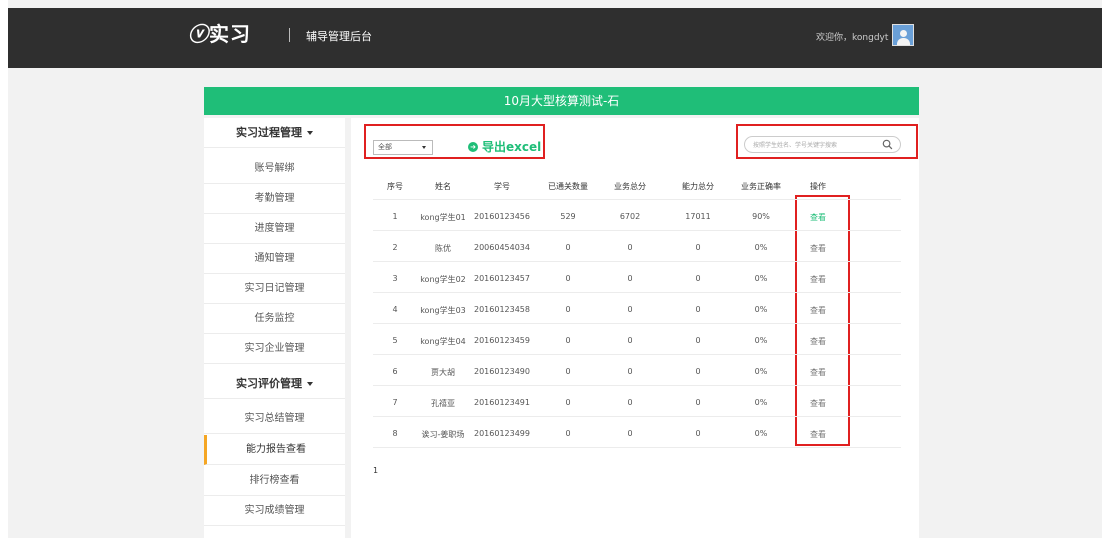 The image size is (1110, 538). What do you see at coordinates (502, 340) in the screenshot?
I see `table-cell: 20160123459` at bounding box center [502, 340].